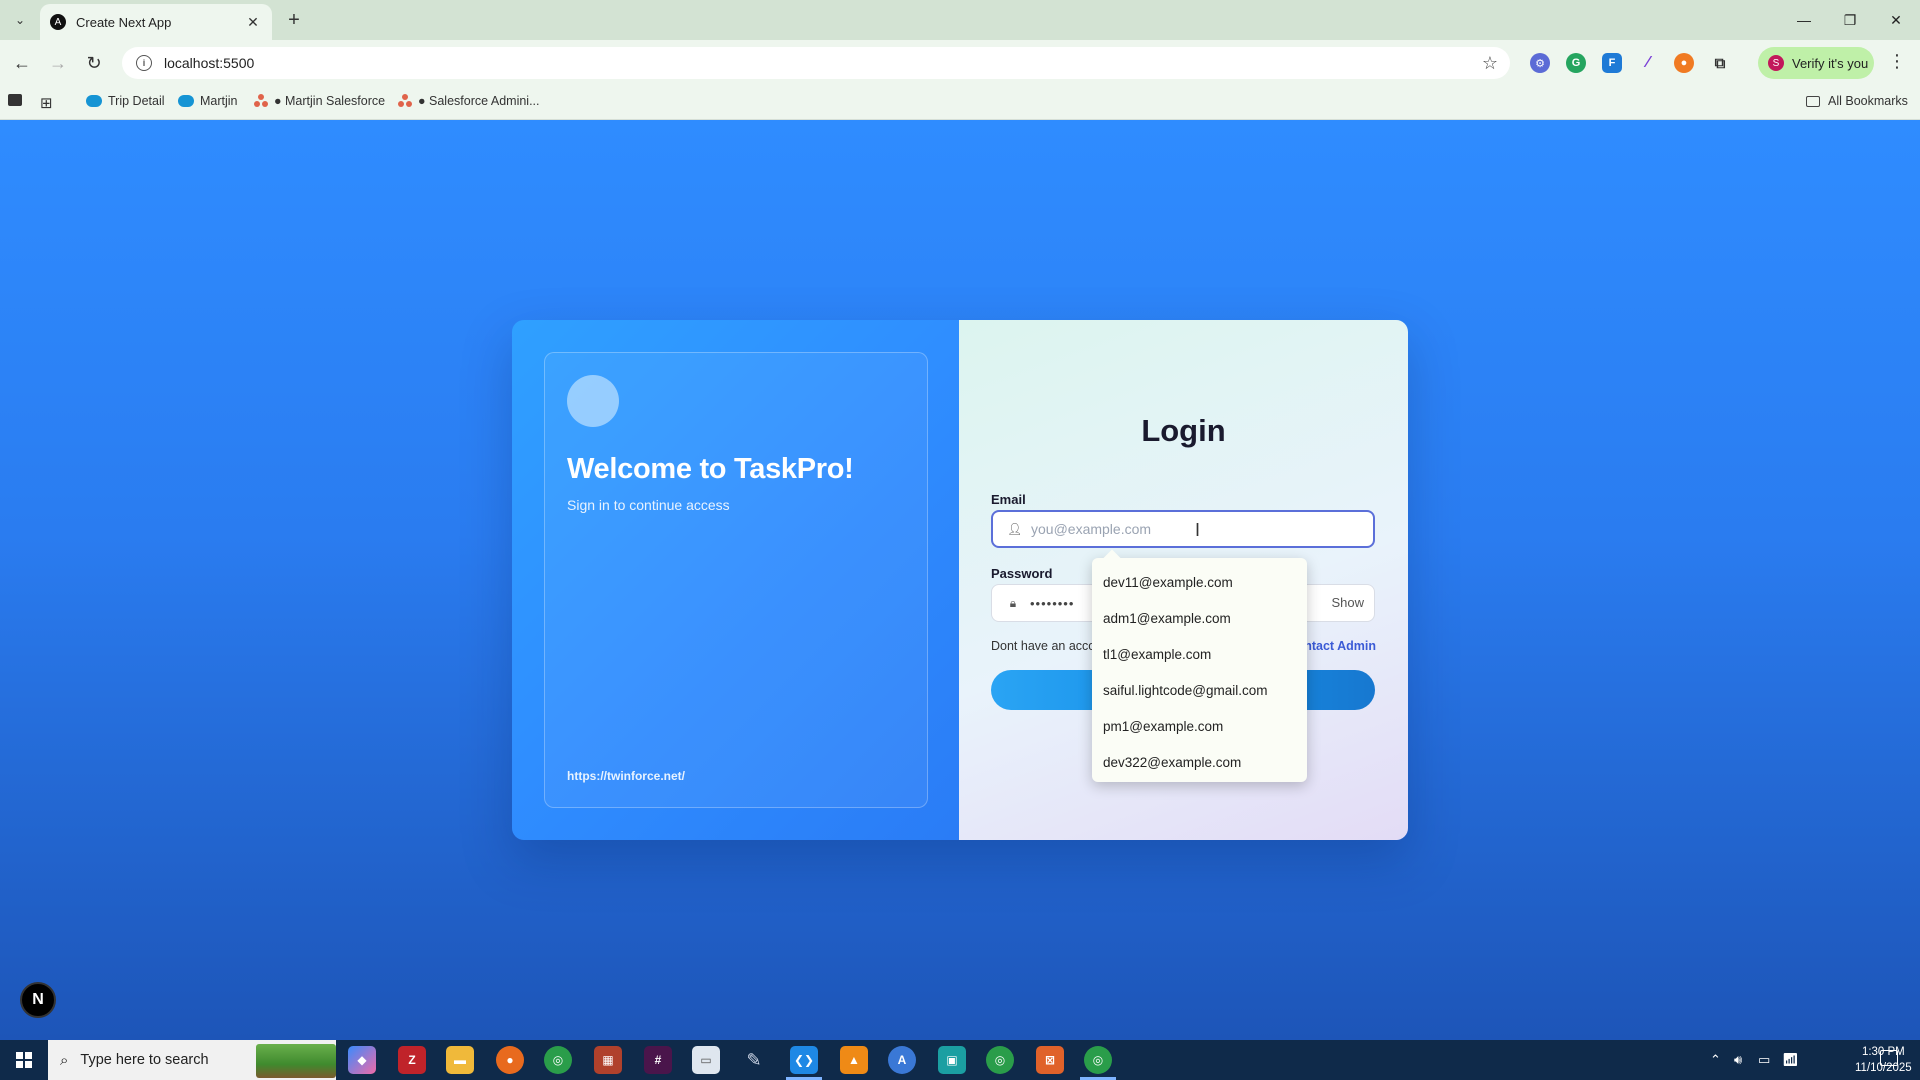 This screenshot has height=1080, width=1920. What do you see at coordinates (144, 1060) in the screenshot?
I see `taskbar-search-text: Type here to search` at bounding box center [144, 1060].